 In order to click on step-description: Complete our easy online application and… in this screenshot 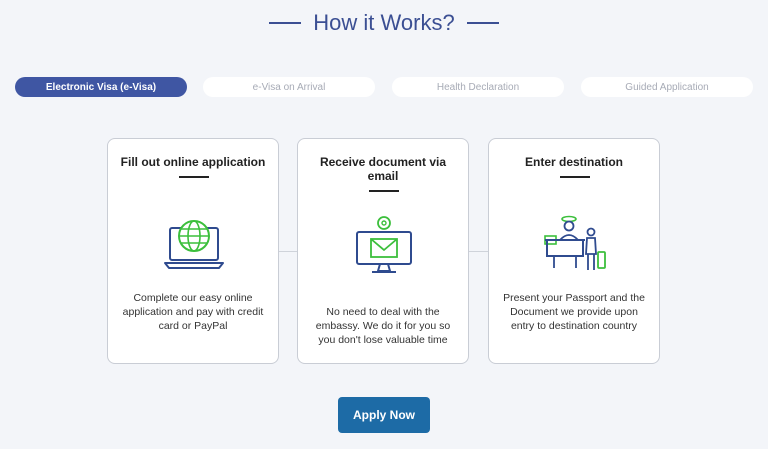, I will do `click(193, 312)`.